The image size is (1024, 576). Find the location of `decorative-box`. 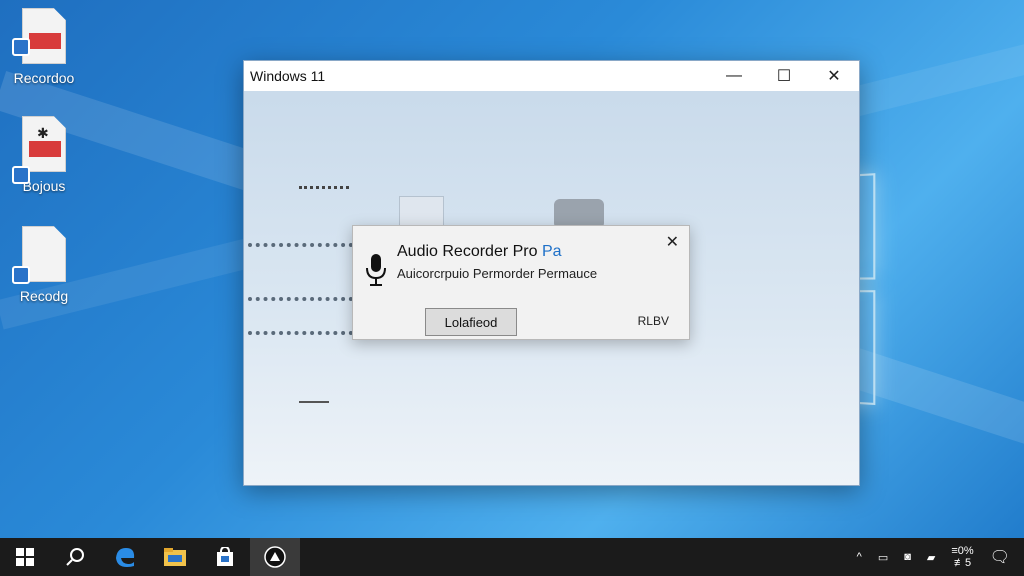

decorative-box is located at coordinates (421, 211).